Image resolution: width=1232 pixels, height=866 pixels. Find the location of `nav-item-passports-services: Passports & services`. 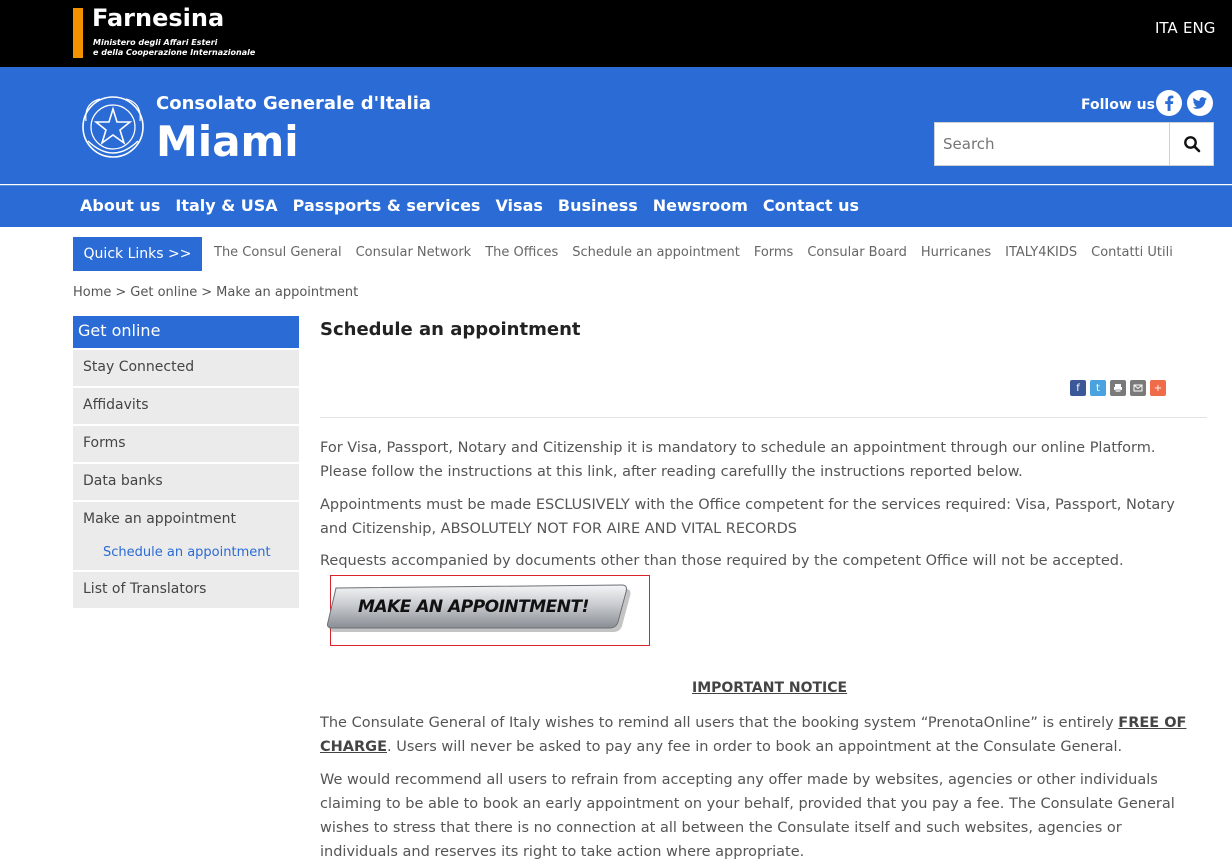

nav-item-passports-services: Passports & services is located at coordinates (387, 205).